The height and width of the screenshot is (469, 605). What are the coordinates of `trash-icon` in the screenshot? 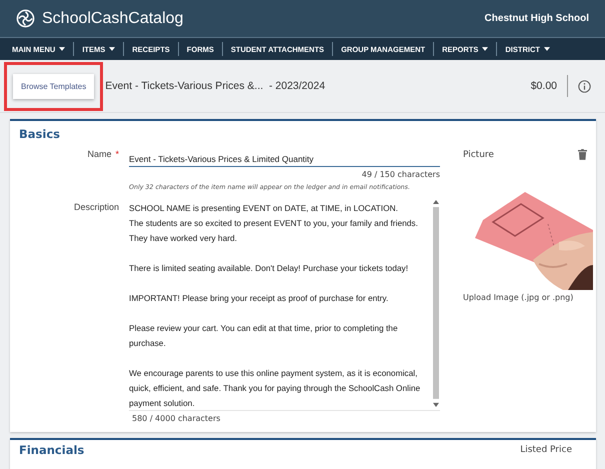 It's located at (582, 154).